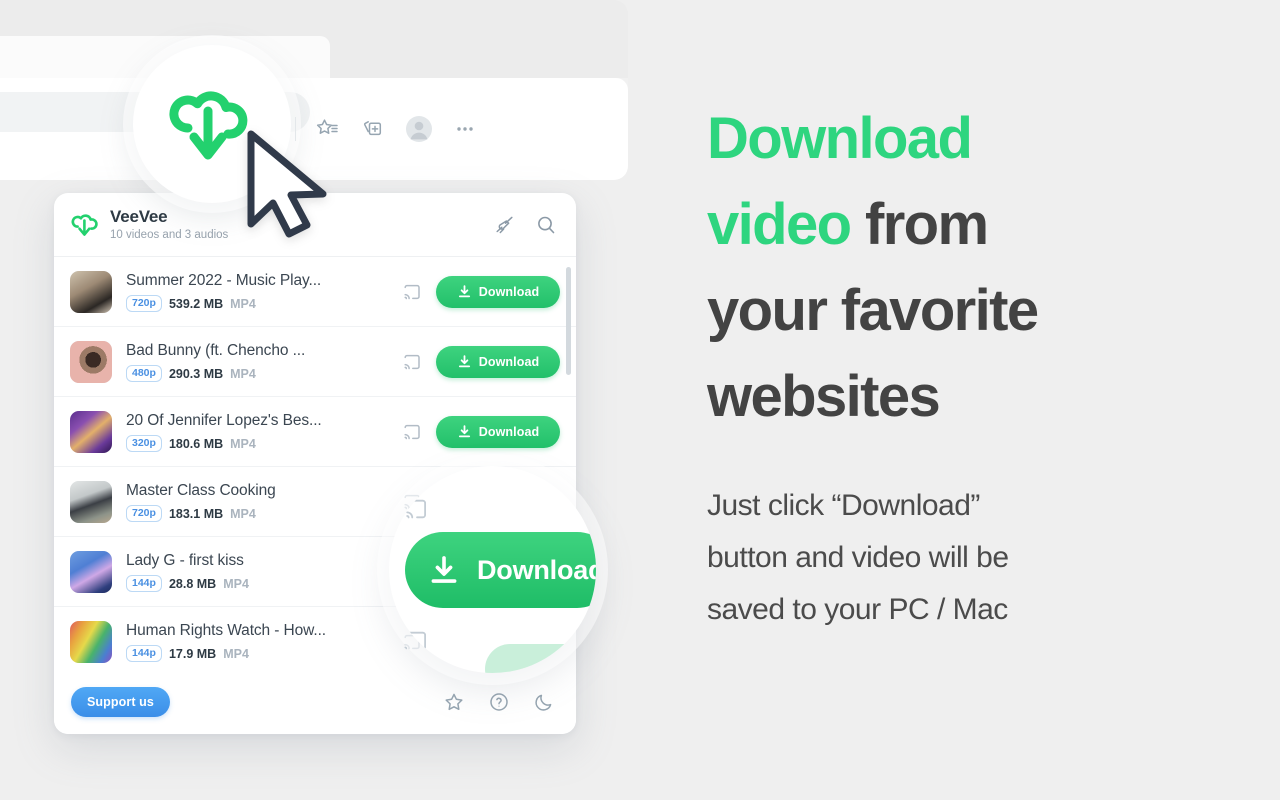  Describe the element at coordinates (858, 557) in the screenshot. I see `subcopy-line-2: button and video will be` at that location.